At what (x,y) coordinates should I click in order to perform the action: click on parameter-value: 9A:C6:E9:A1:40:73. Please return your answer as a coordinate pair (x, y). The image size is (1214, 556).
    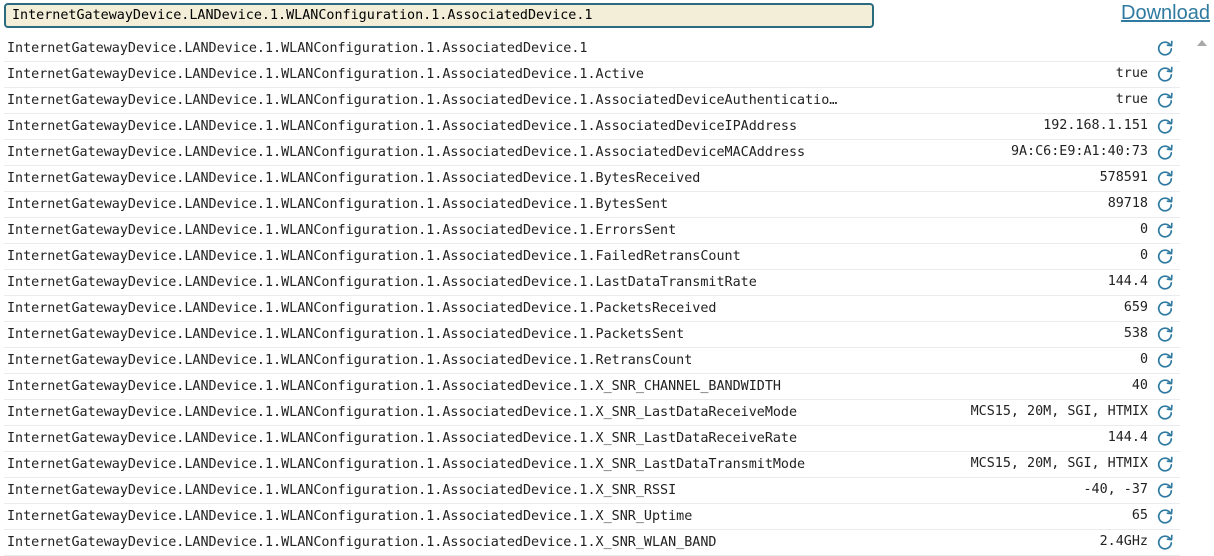
    Looking at the image, I should click on (1079, 151).